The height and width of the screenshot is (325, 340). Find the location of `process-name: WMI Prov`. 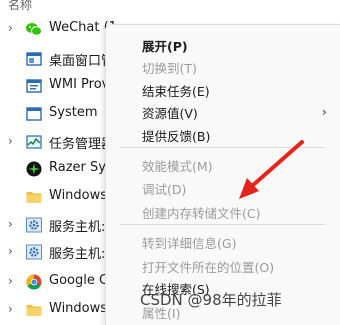

process-name: WMI Prov is located at coordinates (79, 84).